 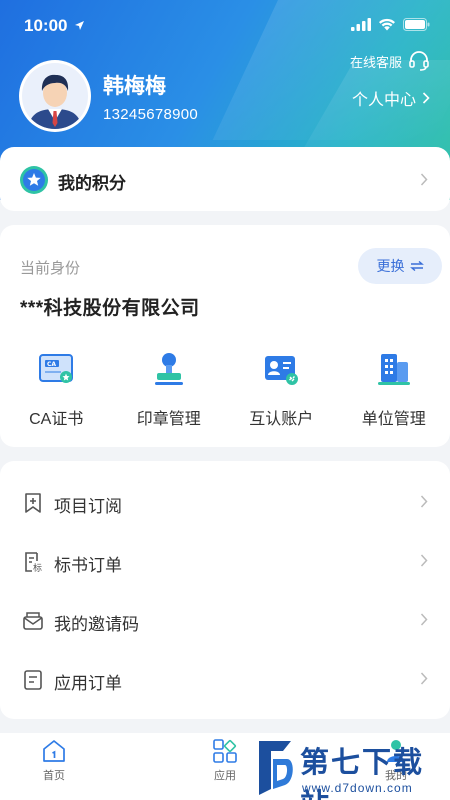 I want to click on switch-identity-label: 更换, so click(x=390, y=266).